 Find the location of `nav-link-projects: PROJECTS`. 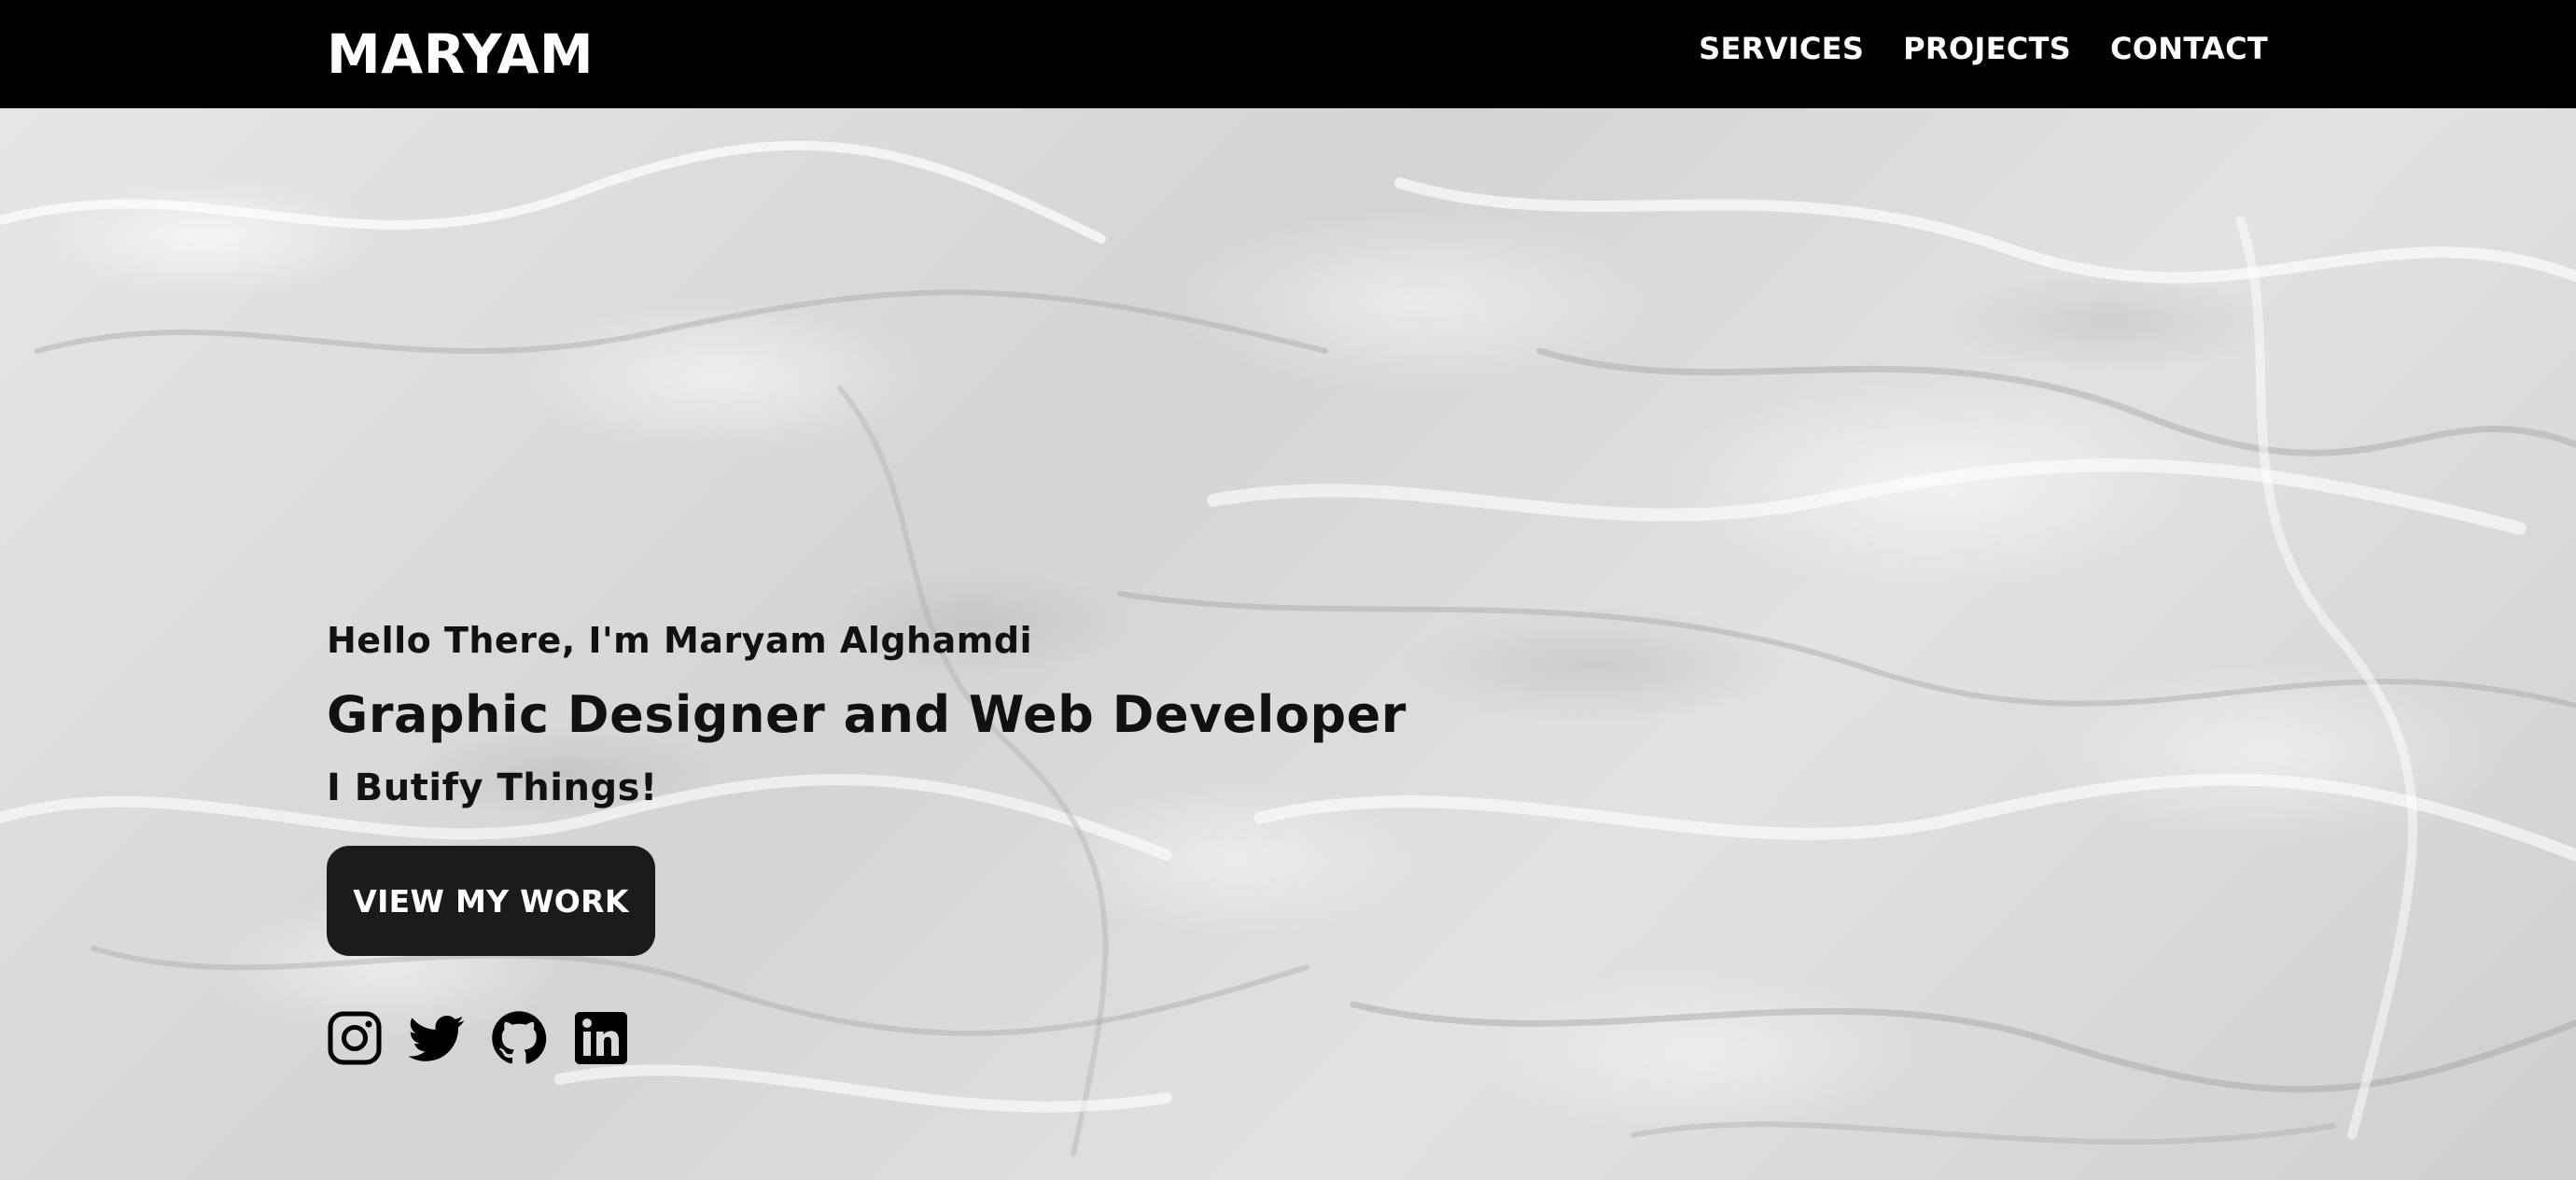

nav-link-projects: PROJECTS is located at coordinates (1987, 48).